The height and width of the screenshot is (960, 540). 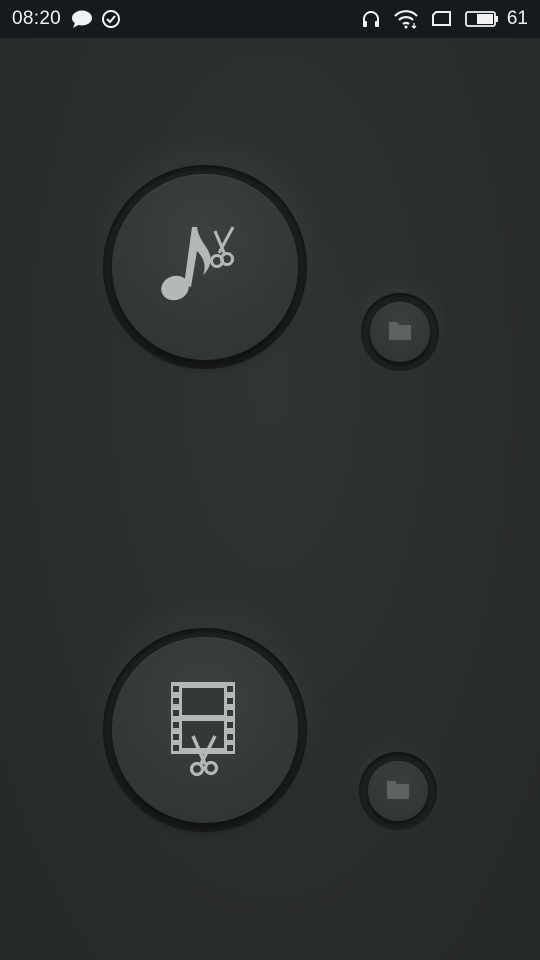 I want to click on audio-cutter-button, so click(x=205, y=267).